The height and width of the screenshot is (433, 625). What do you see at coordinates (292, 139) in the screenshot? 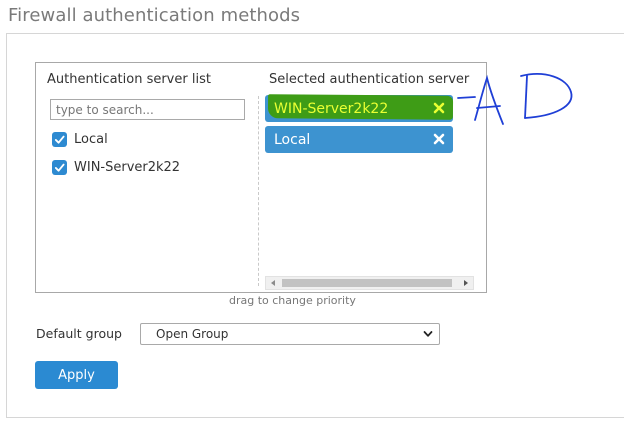
I see `selected-server-label: Local` at bounding box center [292, 139].